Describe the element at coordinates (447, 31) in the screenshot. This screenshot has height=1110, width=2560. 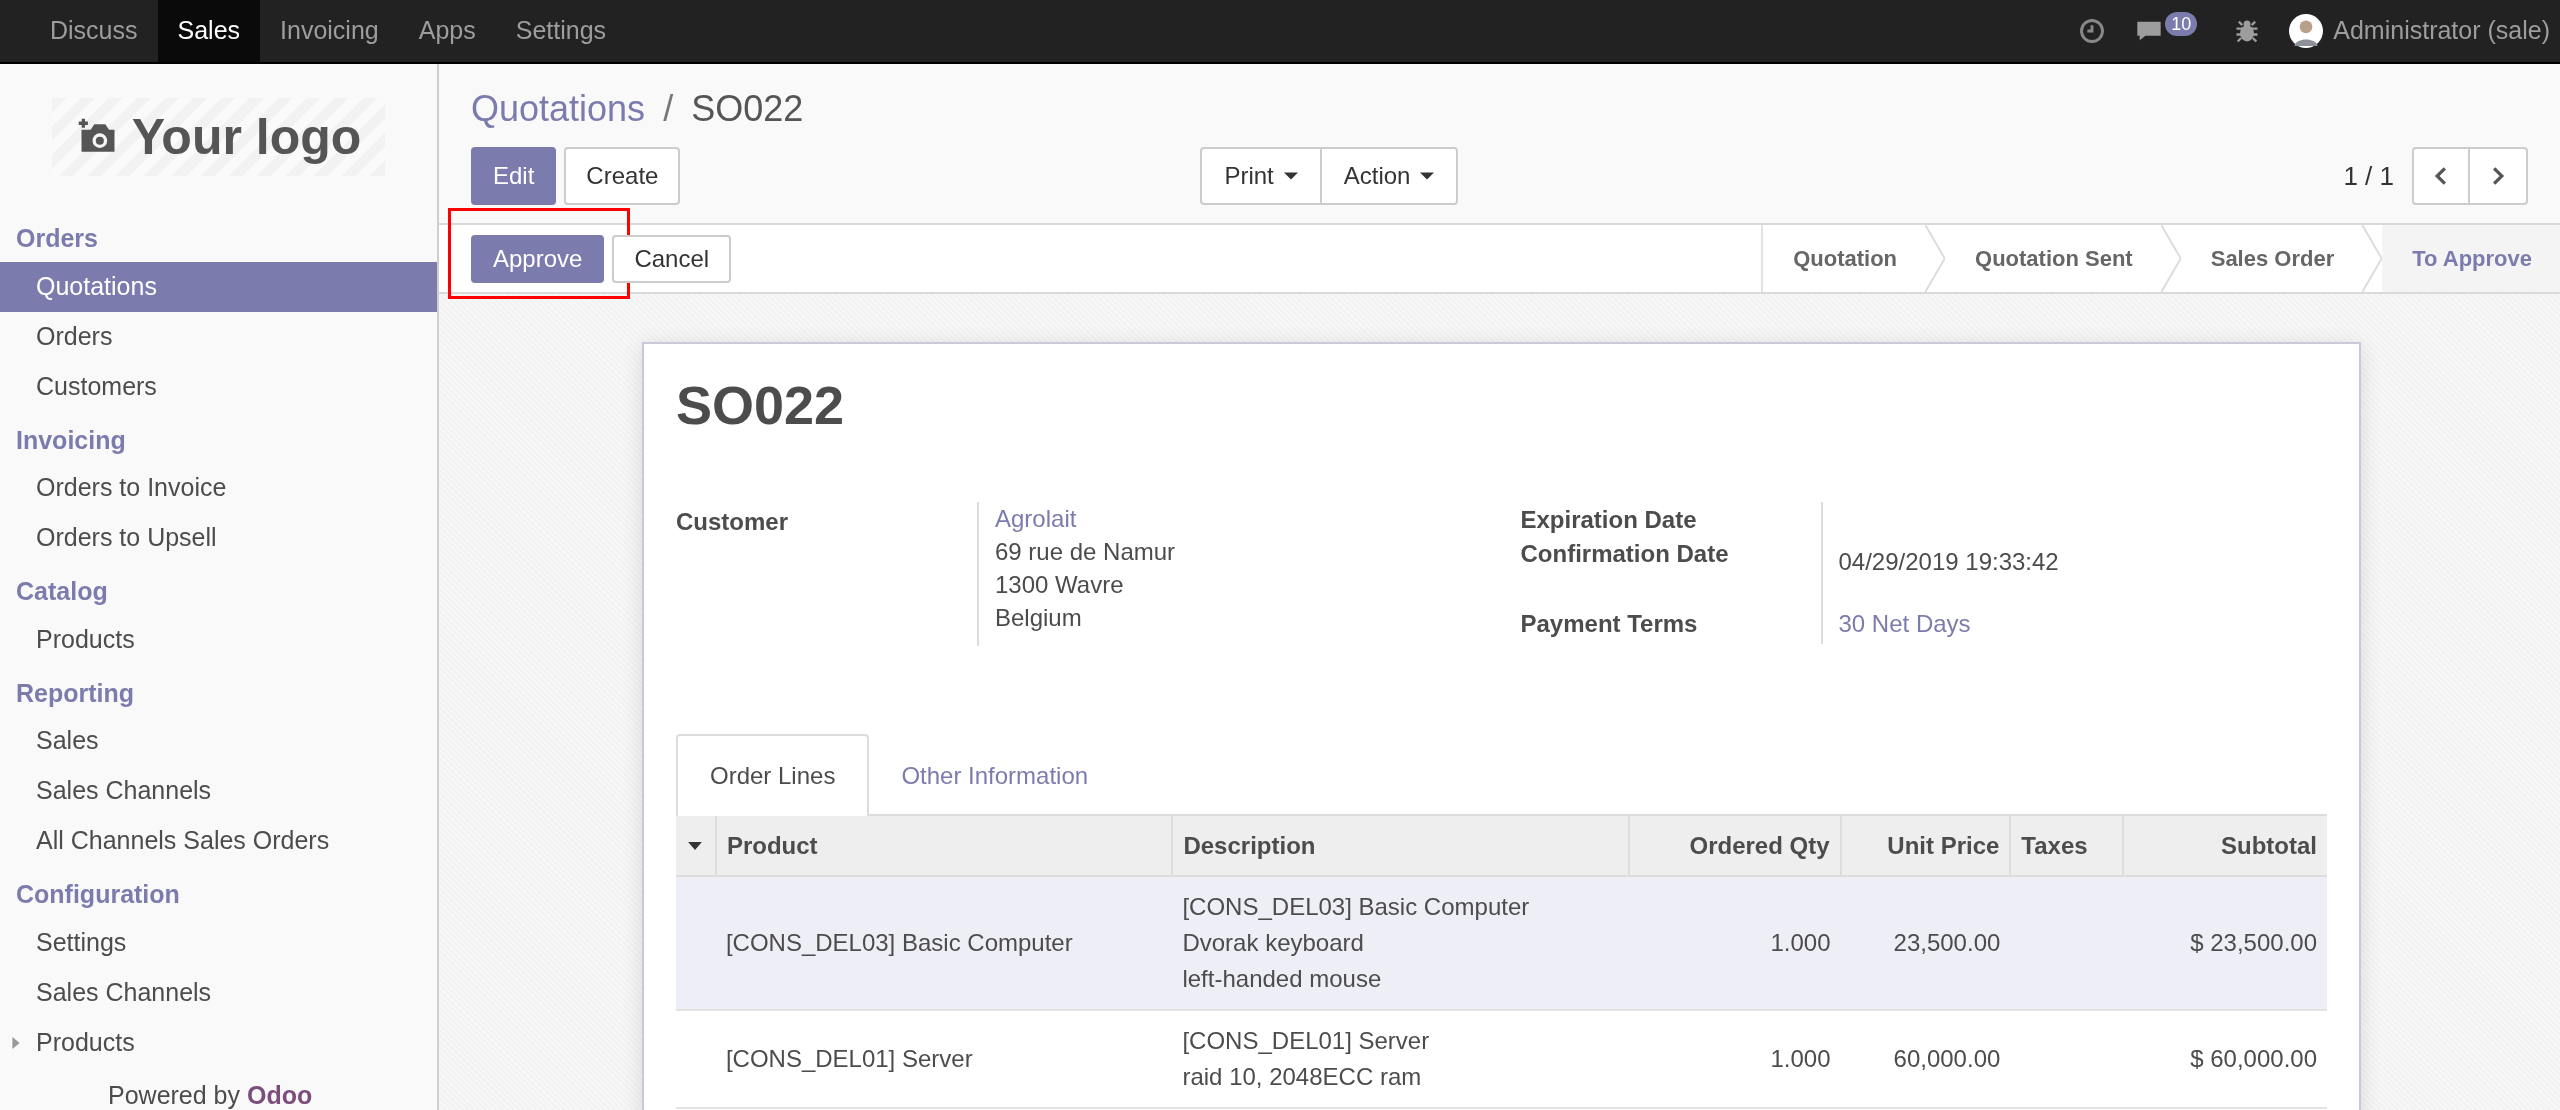
I see `menu-item: Apps` at that location.